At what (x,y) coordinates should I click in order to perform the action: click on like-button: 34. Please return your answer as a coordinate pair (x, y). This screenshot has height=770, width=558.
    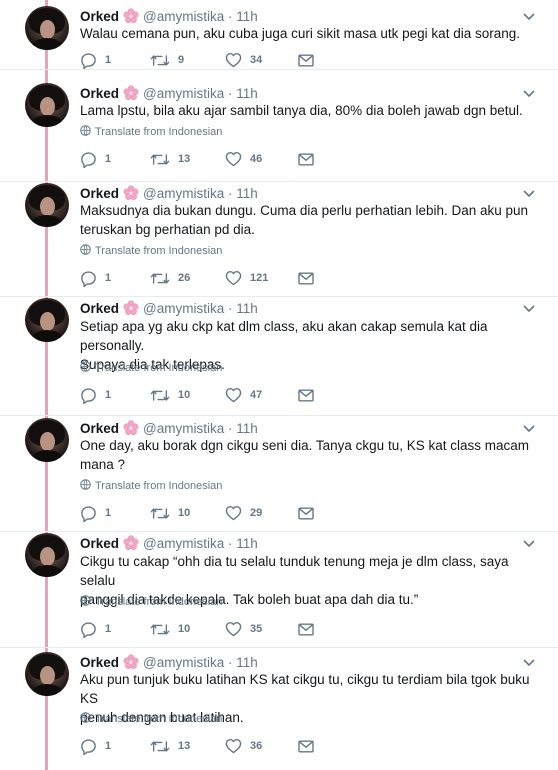
    Looking at the image, I should click on (243, 60).